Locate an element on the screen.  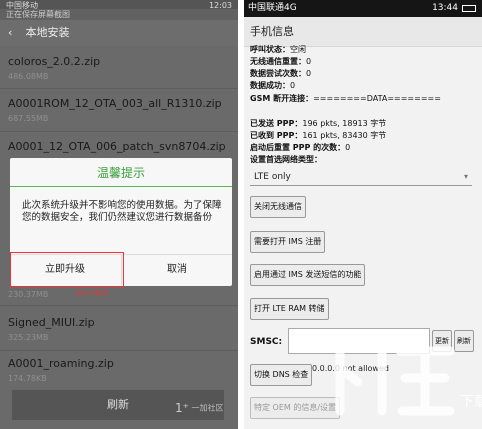
info-row: 无线通信重置：0 is located at coordinates (280, 61).